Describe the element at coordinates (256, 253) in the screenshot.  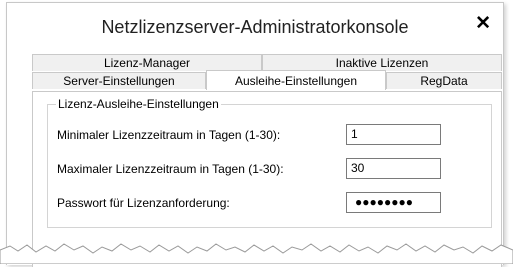
I see `torn-edge` at that location.